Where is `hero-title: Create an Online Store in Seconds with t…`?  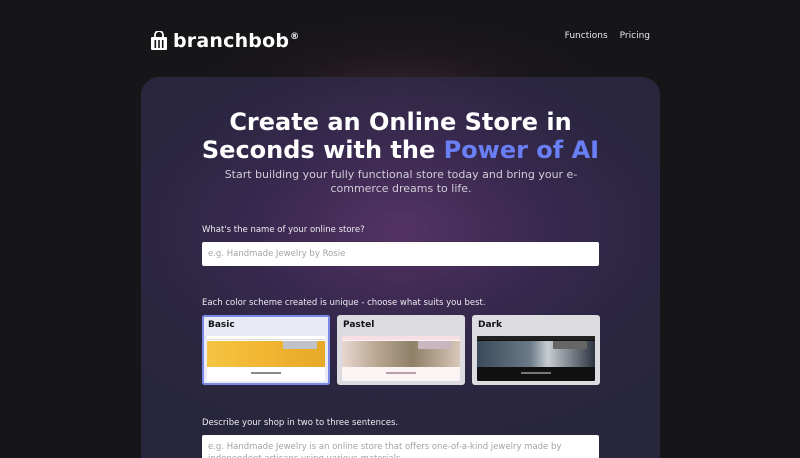 hero-title: Create an Online Store in Seconds with t… is located at coordinates (400, 136).